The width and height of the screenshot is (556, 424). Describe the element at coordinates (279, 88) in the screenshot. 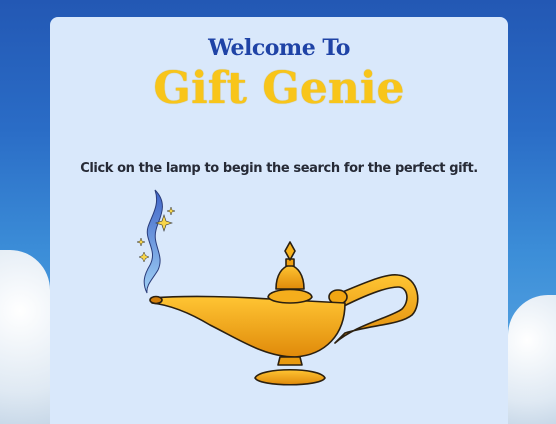

I see `brand-title: Gift Genie` at that location.